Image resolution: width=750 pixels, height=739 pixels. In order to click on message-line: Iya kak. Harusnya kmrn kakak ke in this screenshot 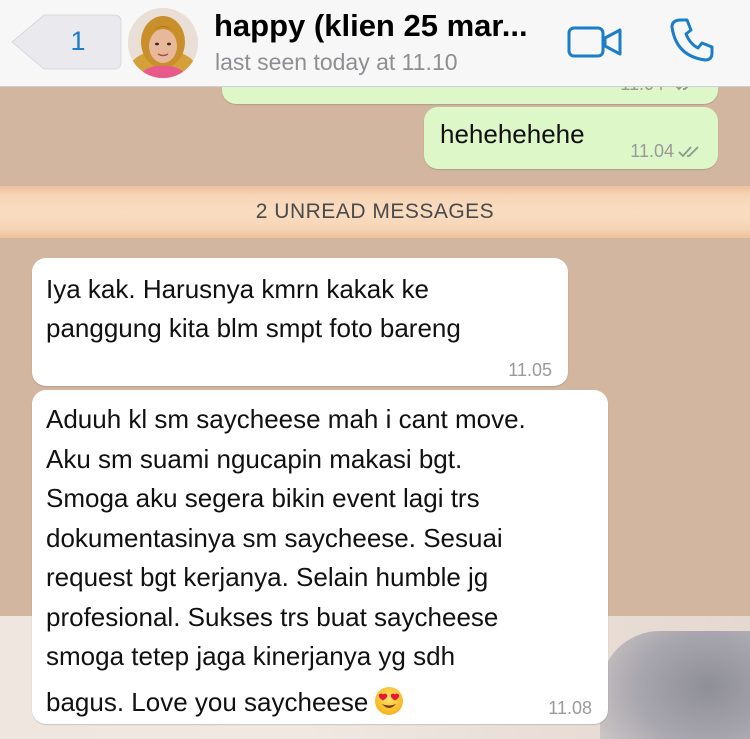, I will do `click(237, 289)`.